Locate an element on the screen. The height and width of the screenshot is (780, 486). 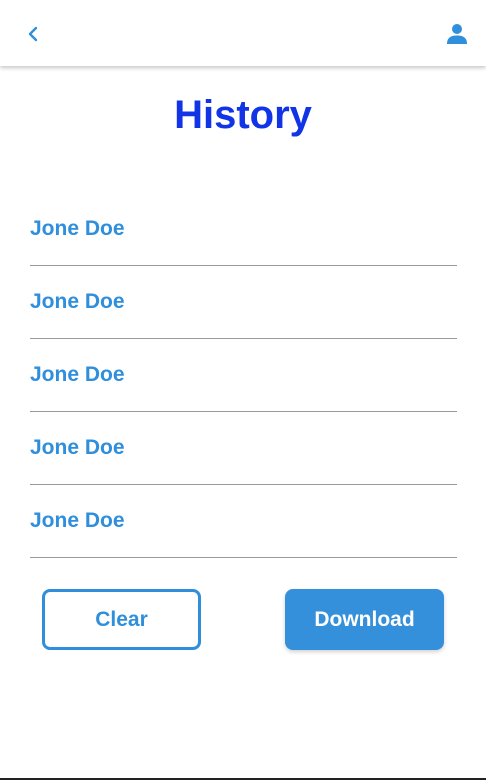
download-button: Download is located at coordinates (364, 619).